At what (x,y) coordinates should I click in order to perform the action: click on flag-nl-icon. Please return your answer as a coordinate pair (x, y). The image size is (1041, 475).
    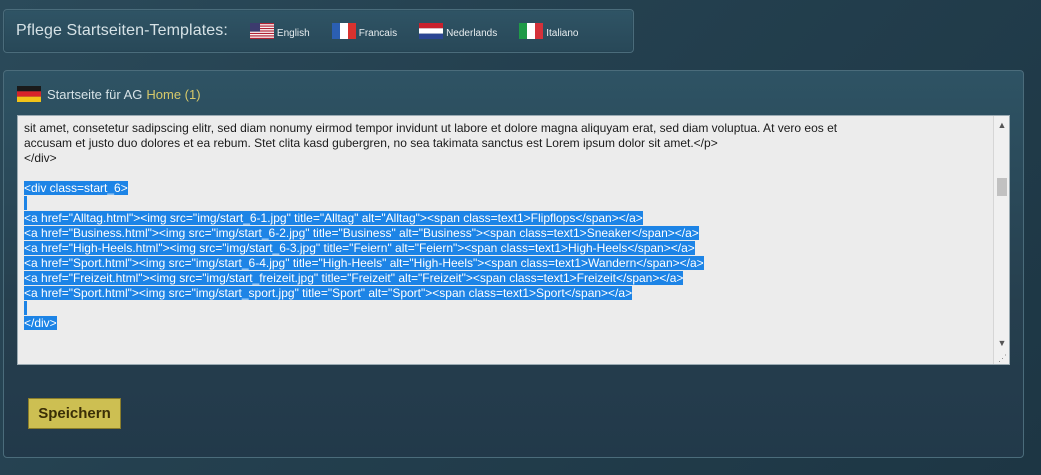
    Looking at the image, I should click on (431, 31).